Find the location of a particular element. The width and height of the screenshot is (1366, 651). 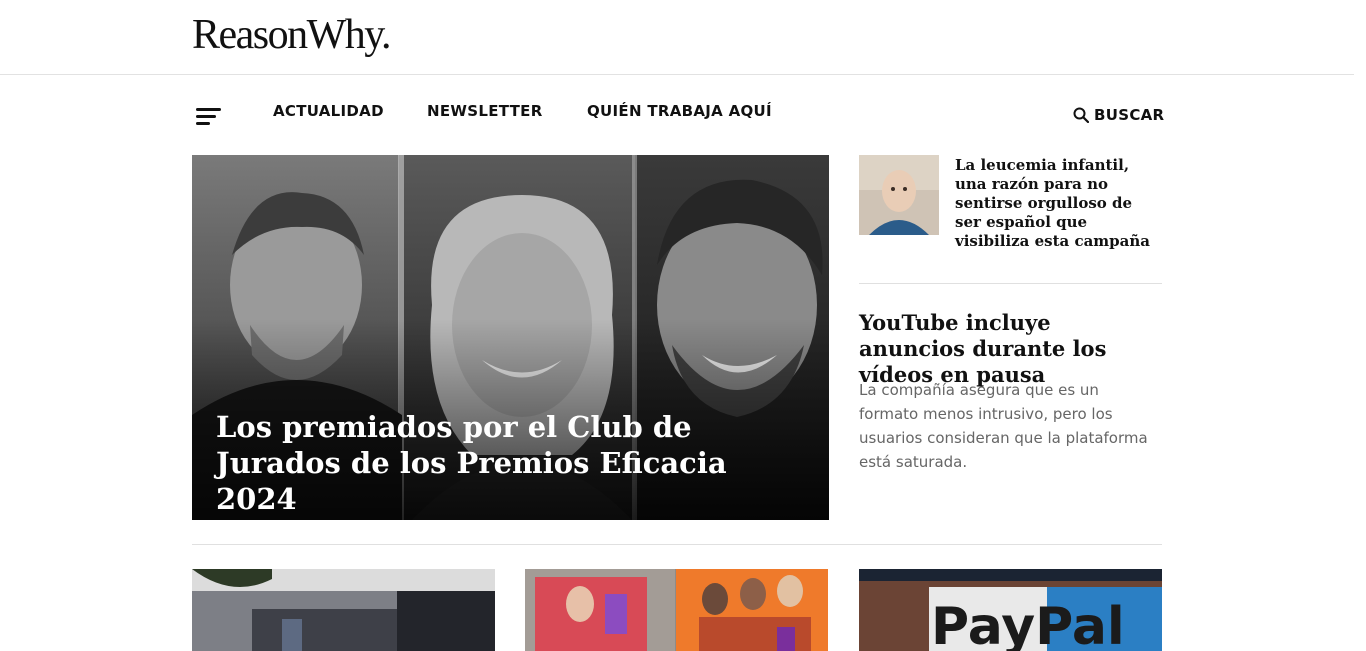

building-photo is located at coordinates (343, 610).